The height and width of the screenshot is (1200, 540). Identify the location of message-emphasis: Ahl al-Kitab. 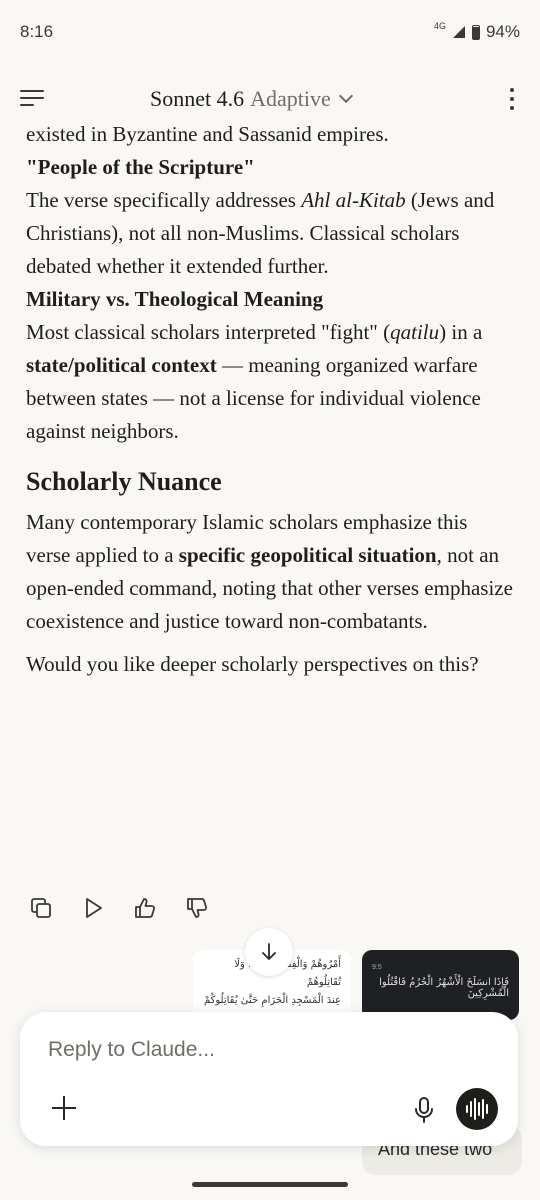
(353, 200).